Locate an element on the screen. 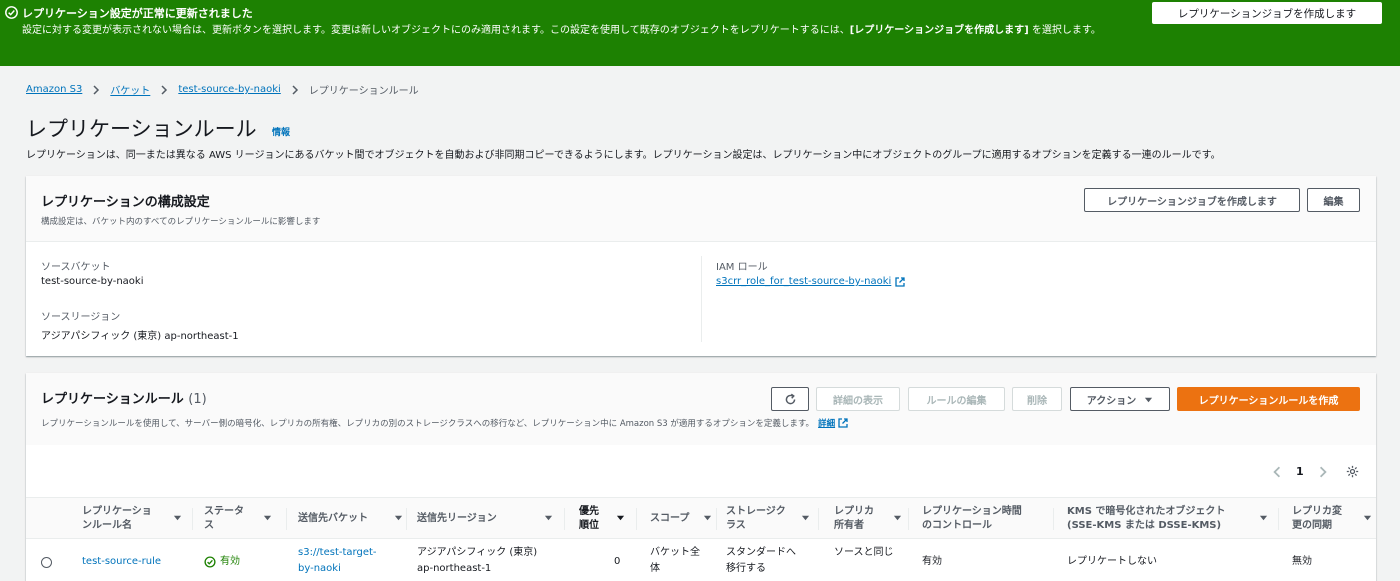 Image resolution: width=1400 pixels, height=581 pixels. breadcrumb-amazon-s3: Amazon S3 is located at coordinates (54, 89).